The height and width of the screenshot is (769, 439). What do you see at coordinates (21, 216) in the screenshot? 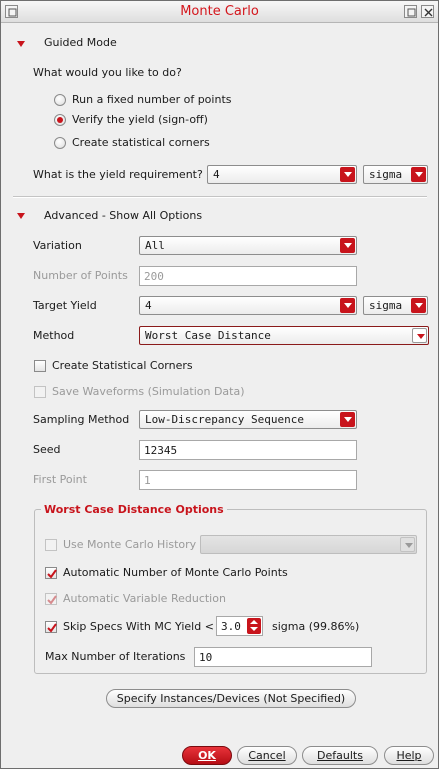
I see `advanced-collapse-icon` at bounding box center [21, 216].